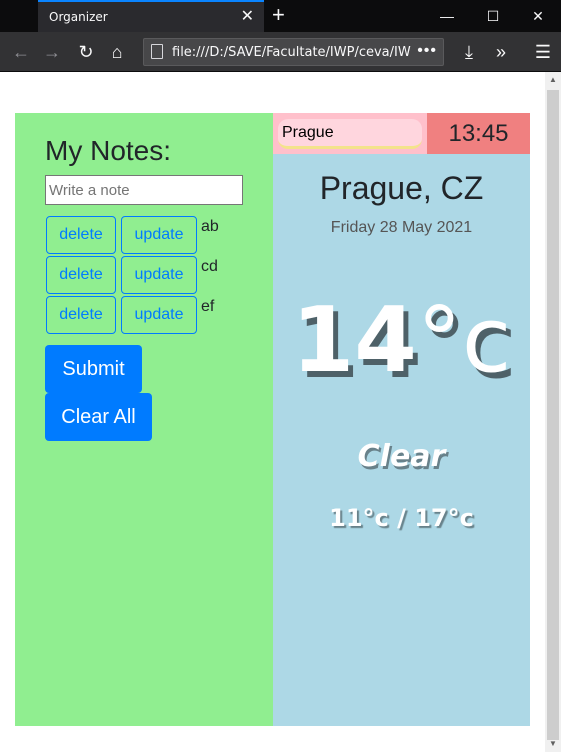 The image size is (561, 752). Describe the element at coordinates (447, 16) in the screenshot. I see `minimize-icon: —` at that location.